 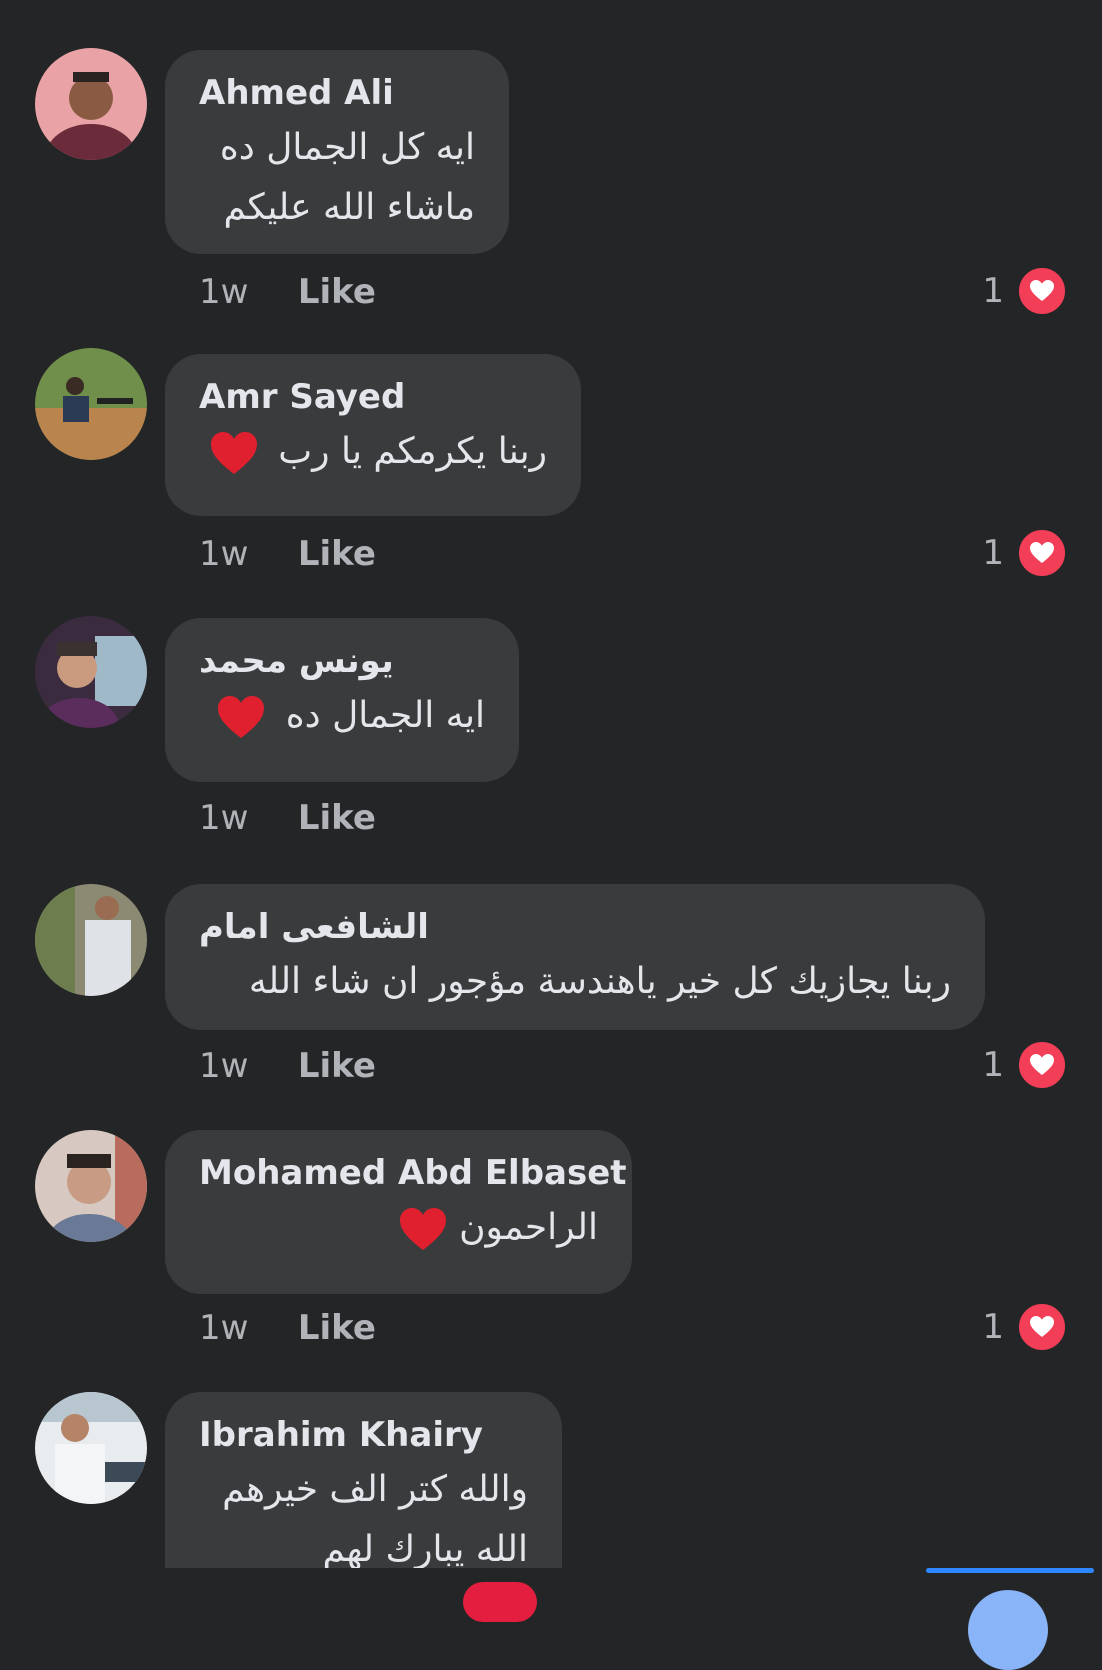 I want to click on comment-bubble: Amr Sayed ربنا يكرمكم يا رب, so click(x=373, y=435).